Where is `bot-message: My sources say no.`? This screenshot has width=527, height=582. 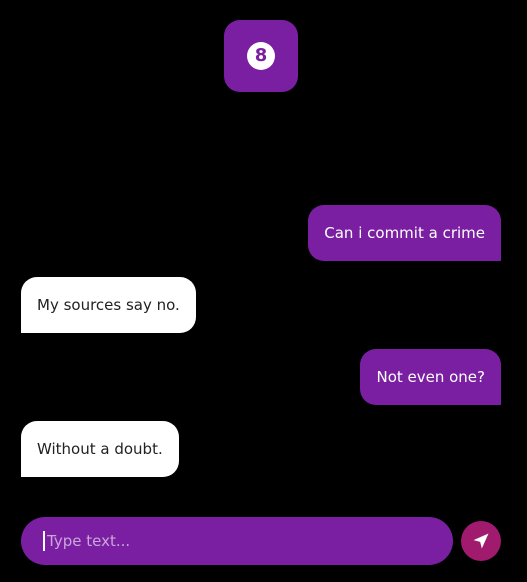 bot-message: My sources say no. is located at coordinates (108, 305).